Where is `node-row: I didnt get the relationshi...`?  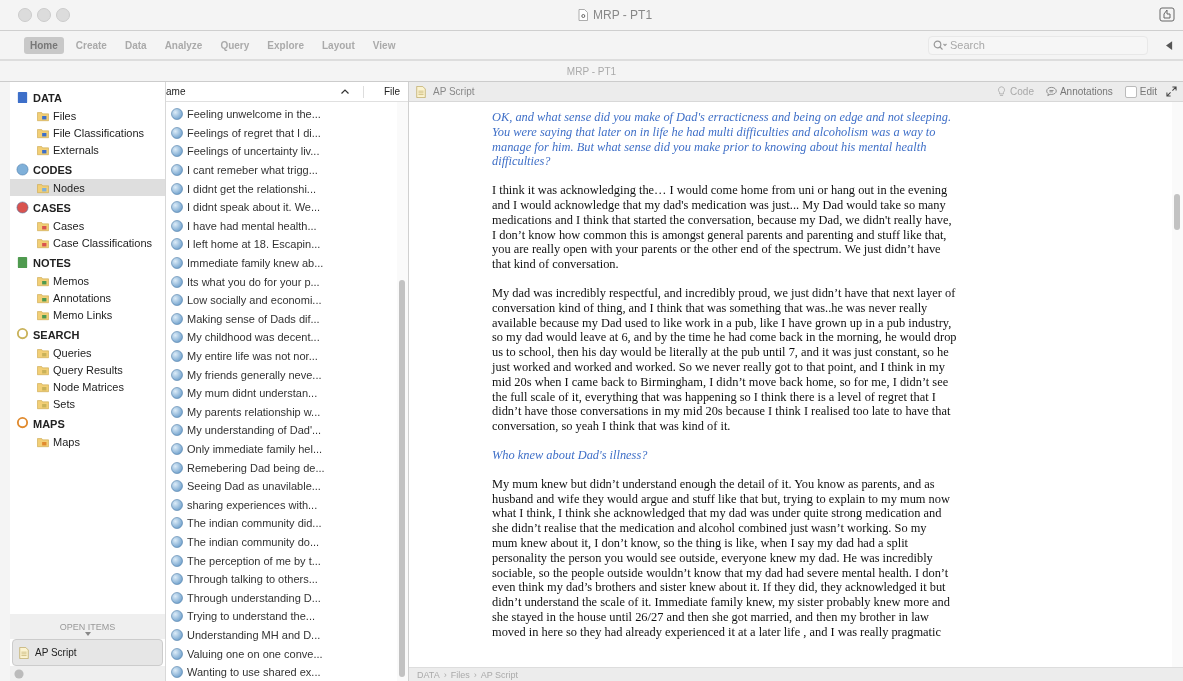 node-row: I didnt get the relationshi... is located at coordinates (281, 188).